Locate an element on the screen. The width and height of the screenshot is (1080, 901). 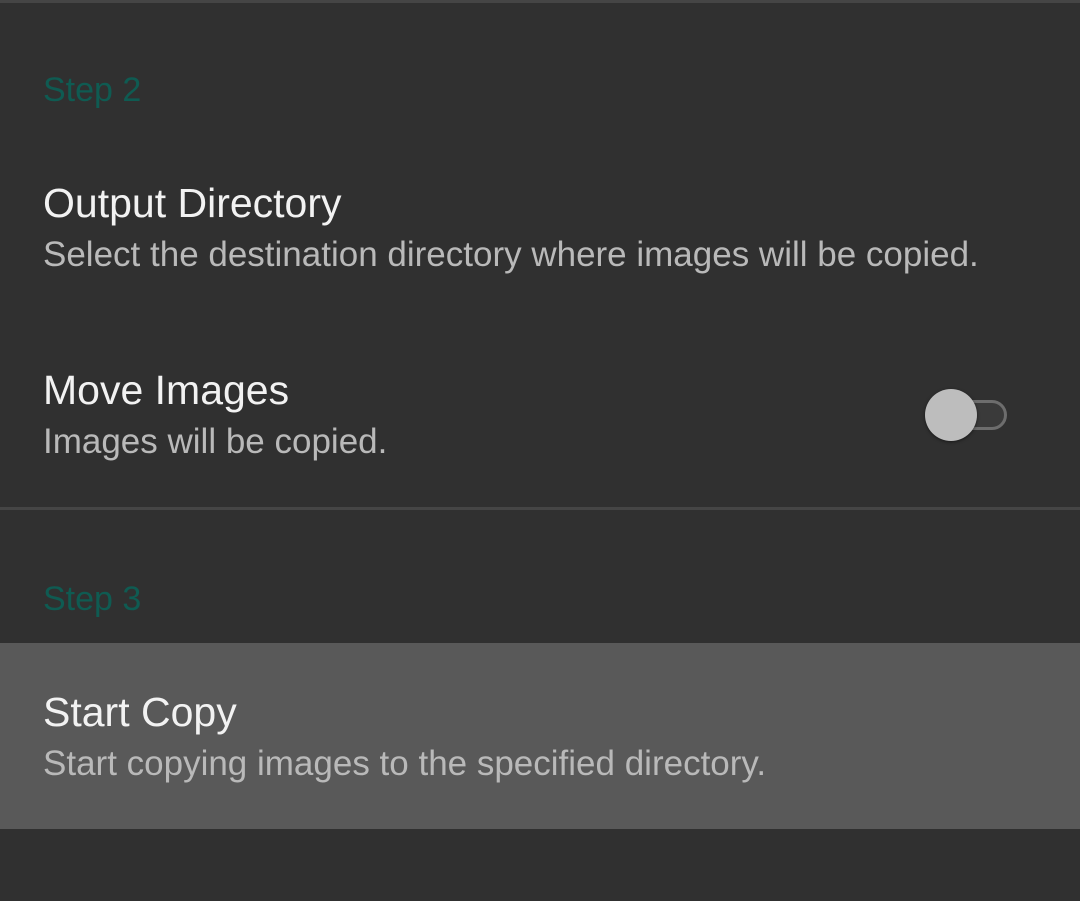
output-directory-title: Output Directory is located at coordinates (192, 203).